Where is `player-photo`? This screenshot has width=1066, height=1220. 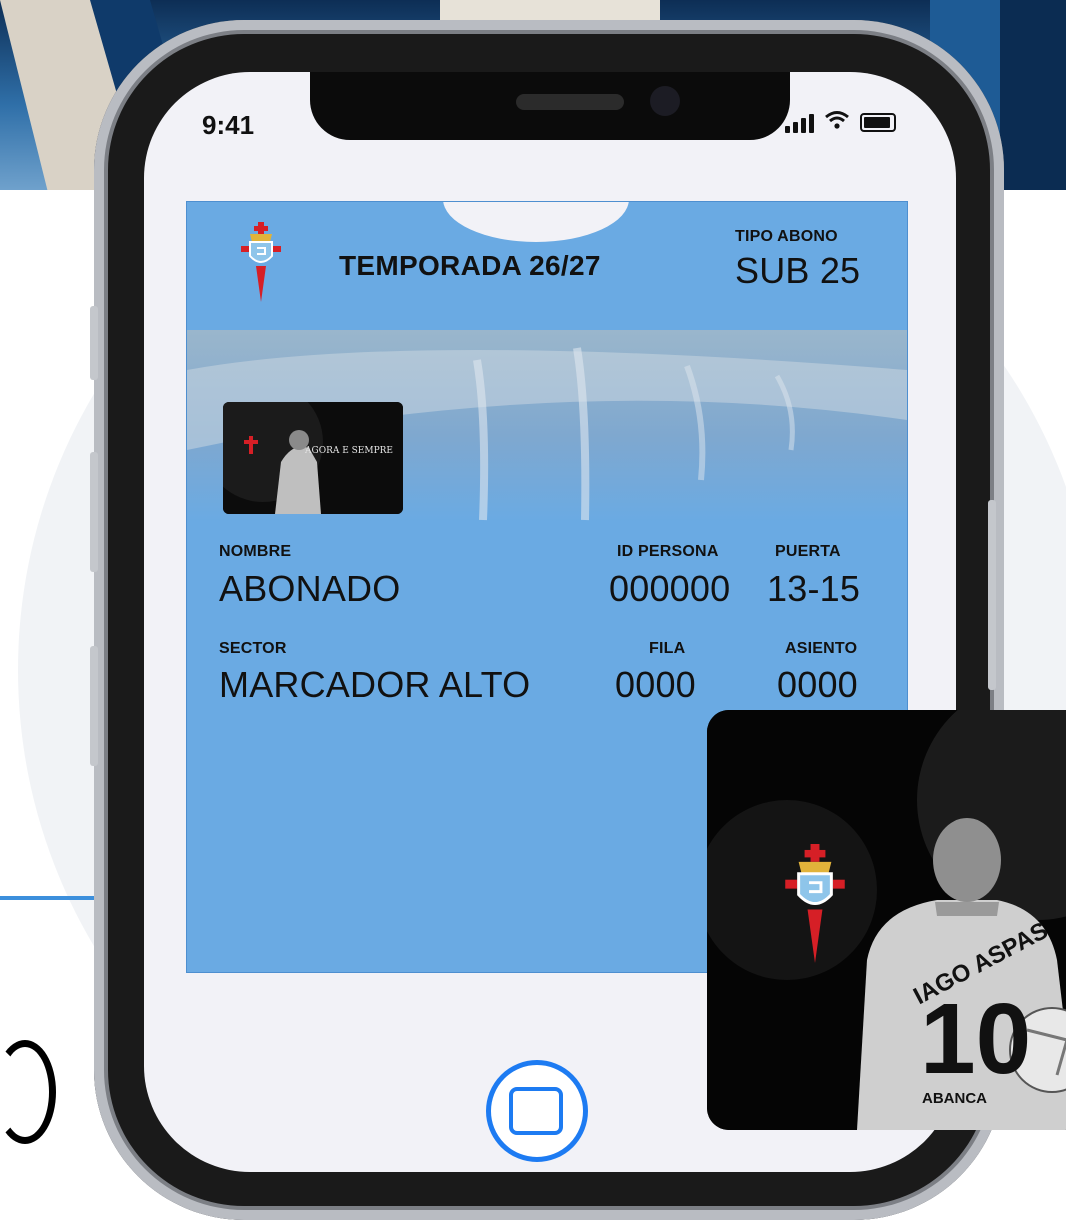
player-photo is located at coordinates (313, 458).